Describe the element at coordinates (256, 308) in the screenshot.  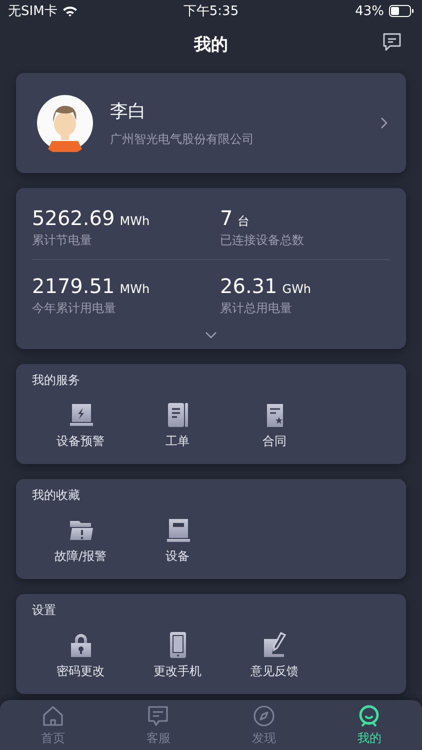
I see `stat-label: 累计总用电量` at that location.